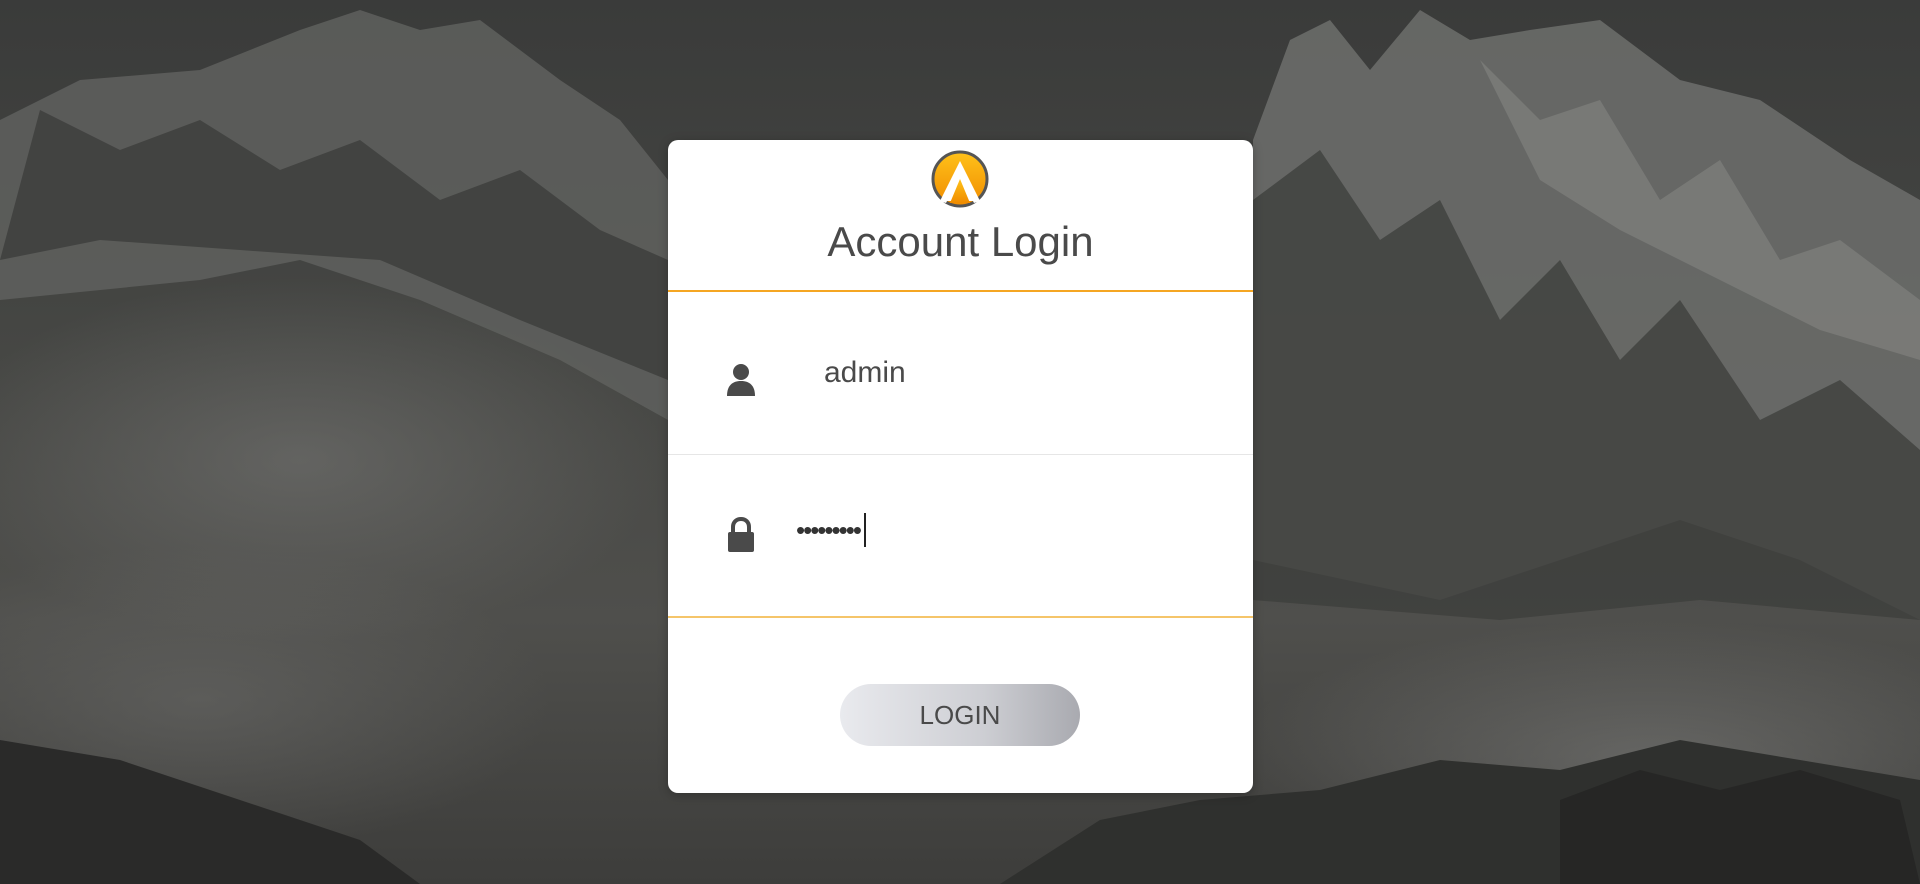 The image size is (1920, 884). Describe the element at coordinates (741, 534) in the screenshot. I see `lock-icon` at that location.